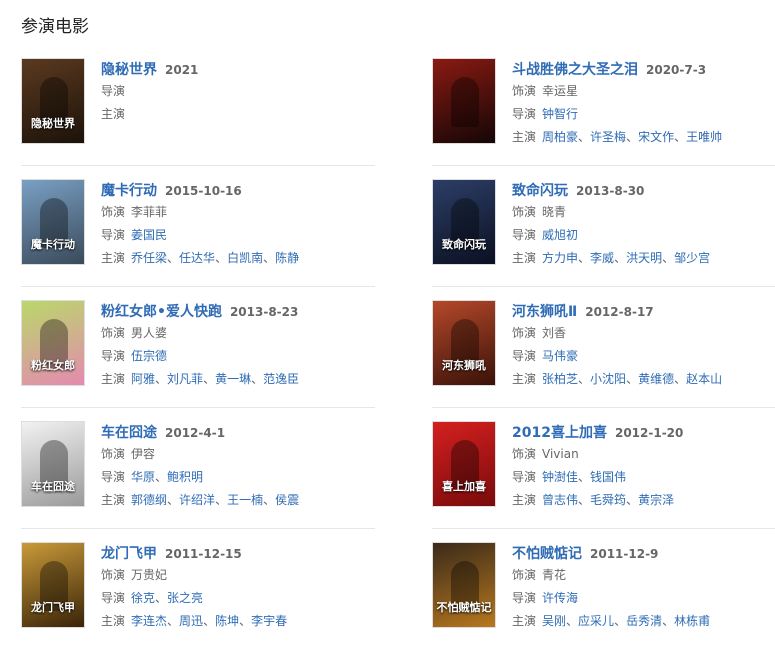 The width and height of the screenshot is (775, 652). I want to click on cast-label: 主演, so click(524, 621).